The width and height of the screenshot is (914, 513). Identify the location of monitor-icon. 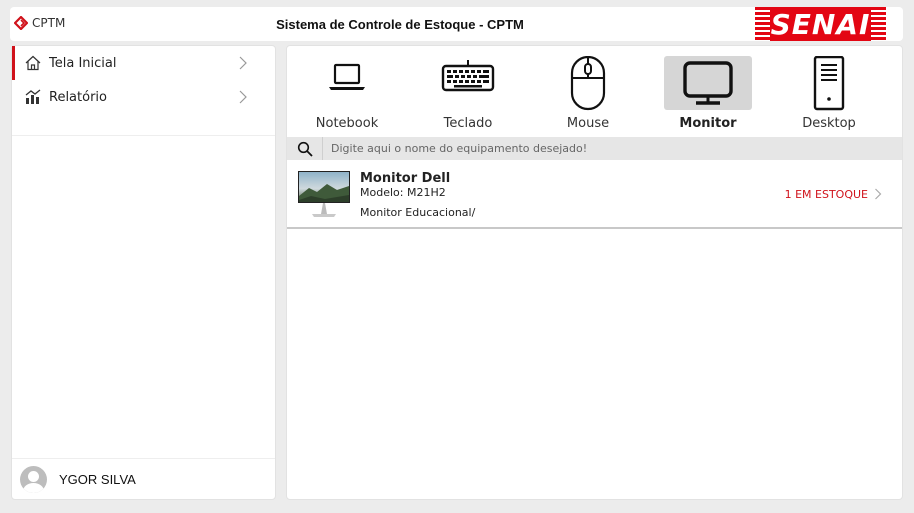
(708, 83).